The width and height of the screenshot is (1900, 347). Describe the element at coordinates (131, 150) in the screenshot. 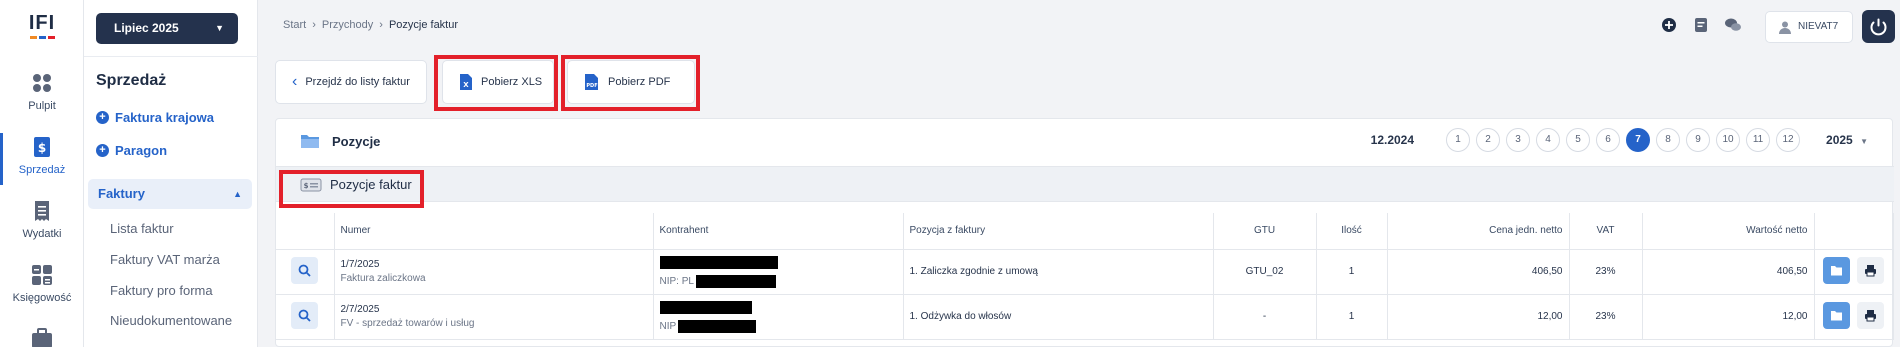

I see `sidebar-link-paragon: + Paragon` at that location.